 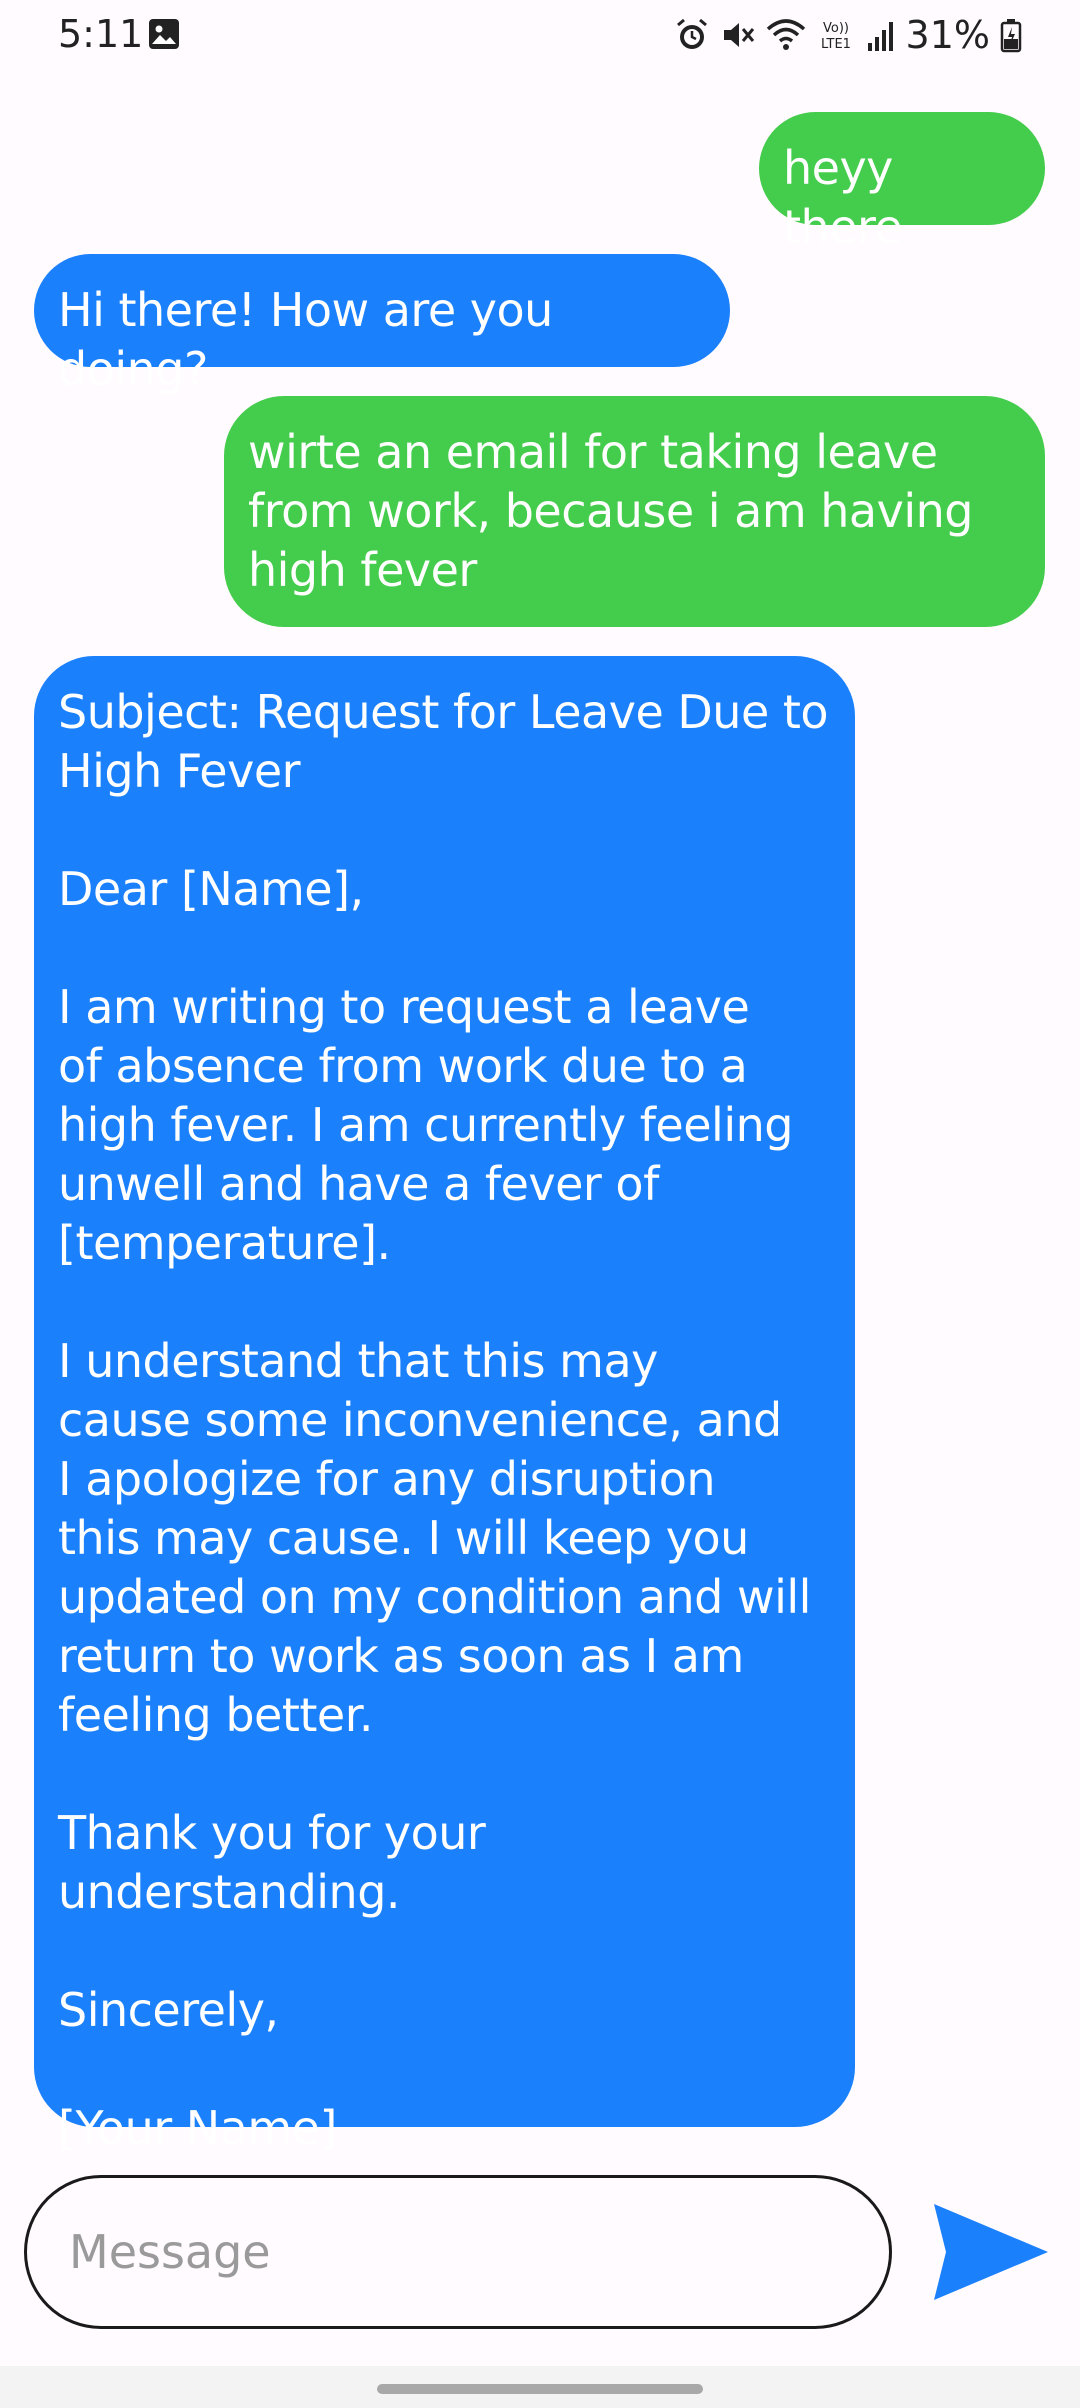 I want to click on mute-icon, so click(x=738, y=35).